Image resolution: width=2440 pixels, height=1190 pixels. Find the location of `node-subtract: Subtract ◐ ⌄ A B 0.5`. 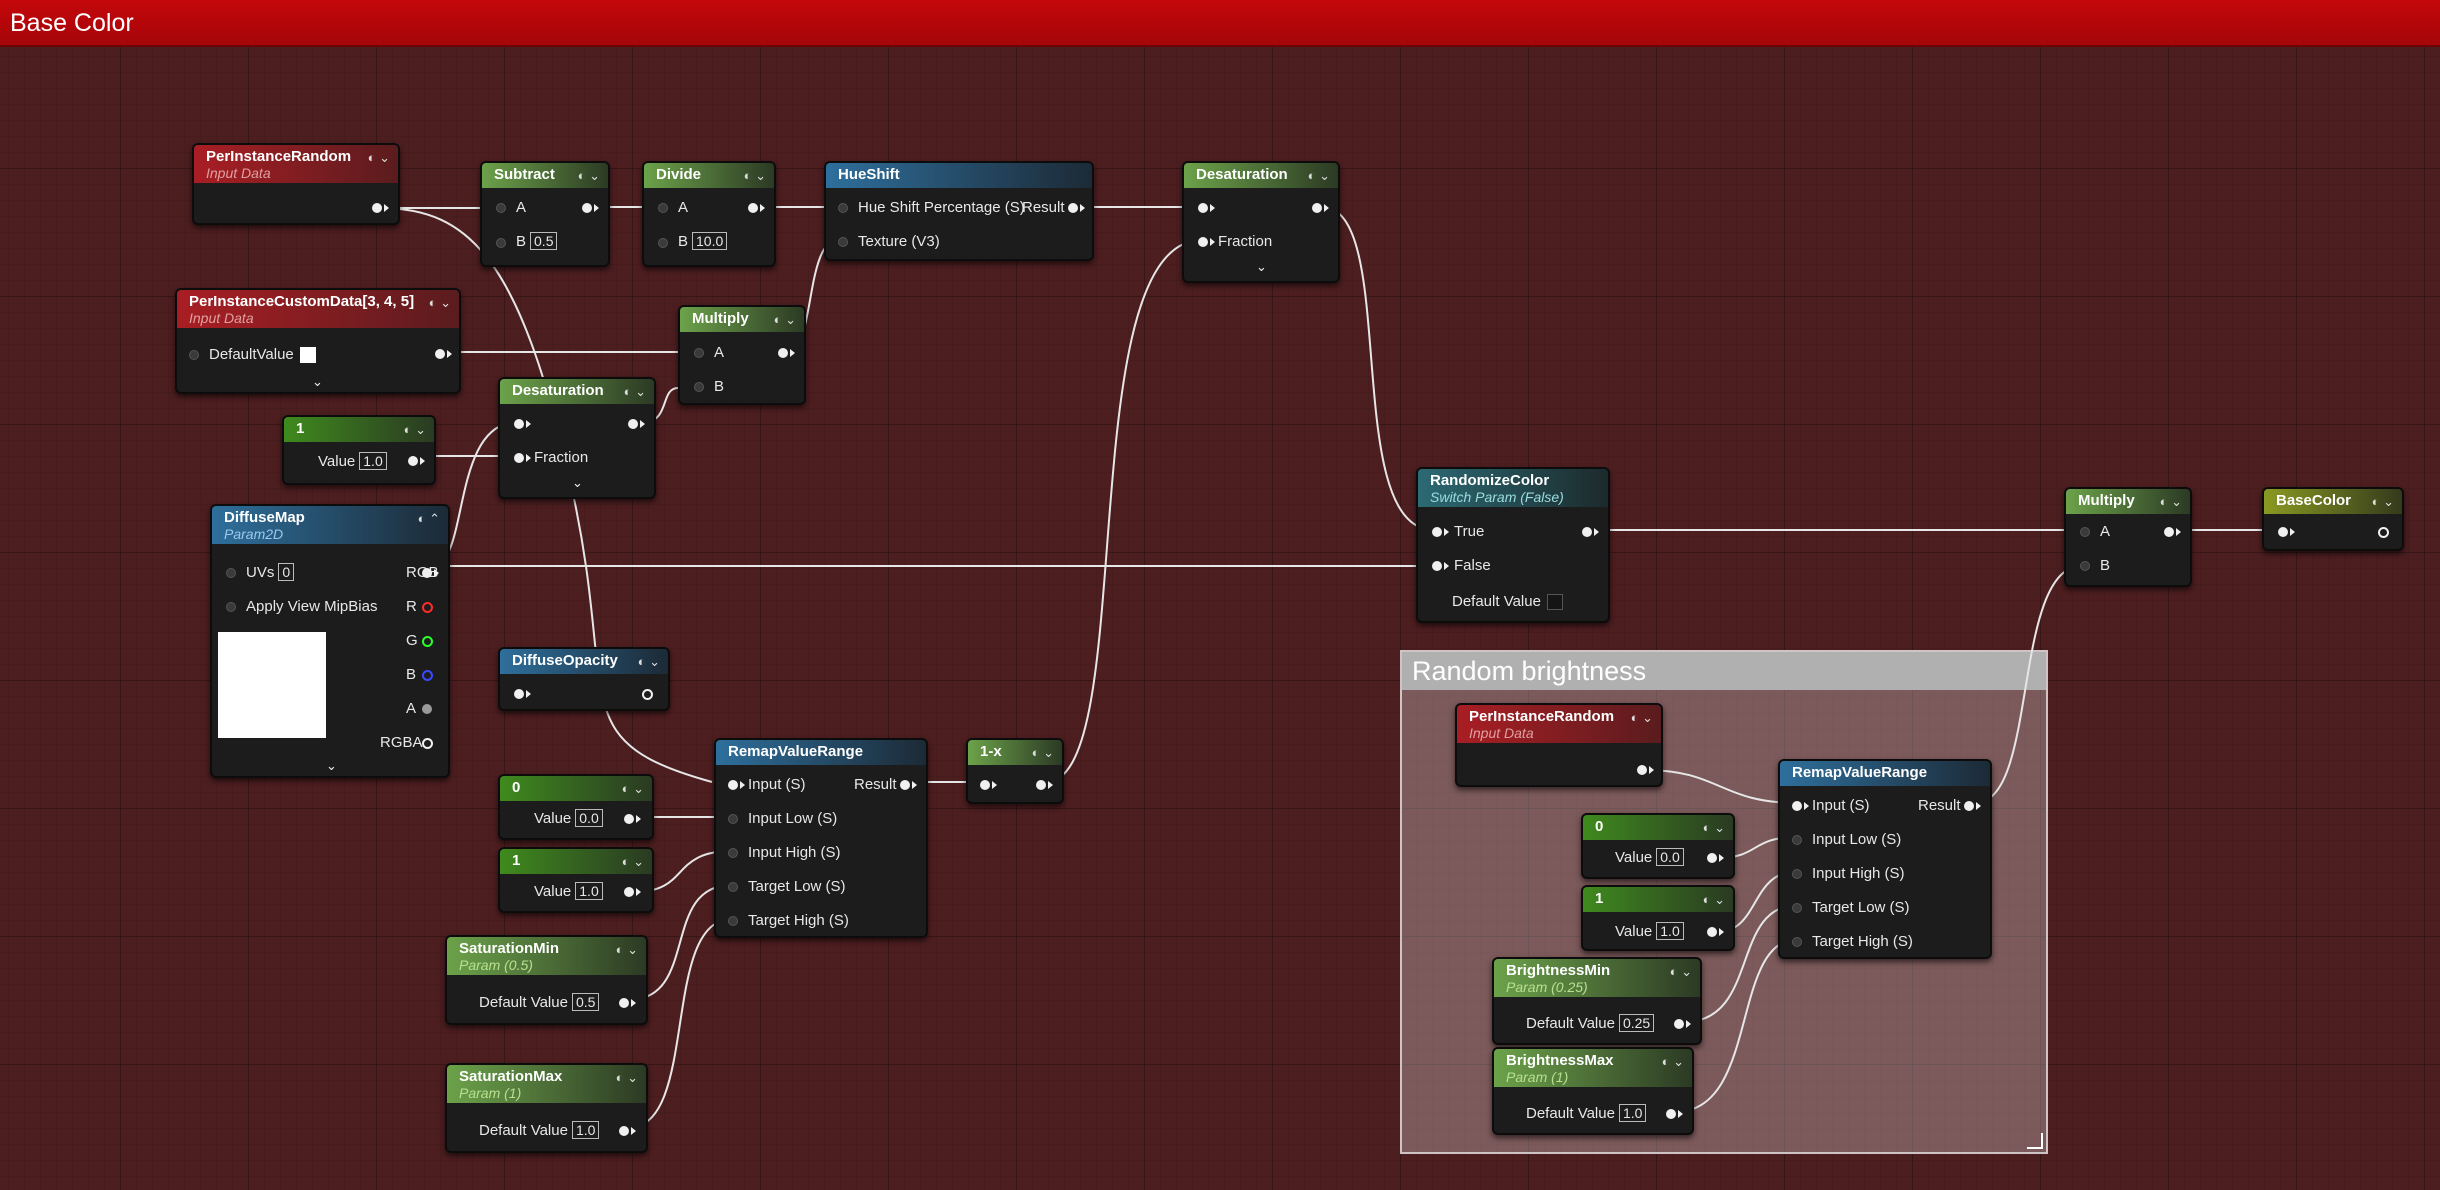

node-subtract: Subtract ◐ ⌄ A B 0.5 is located at coordinates (545, 214).